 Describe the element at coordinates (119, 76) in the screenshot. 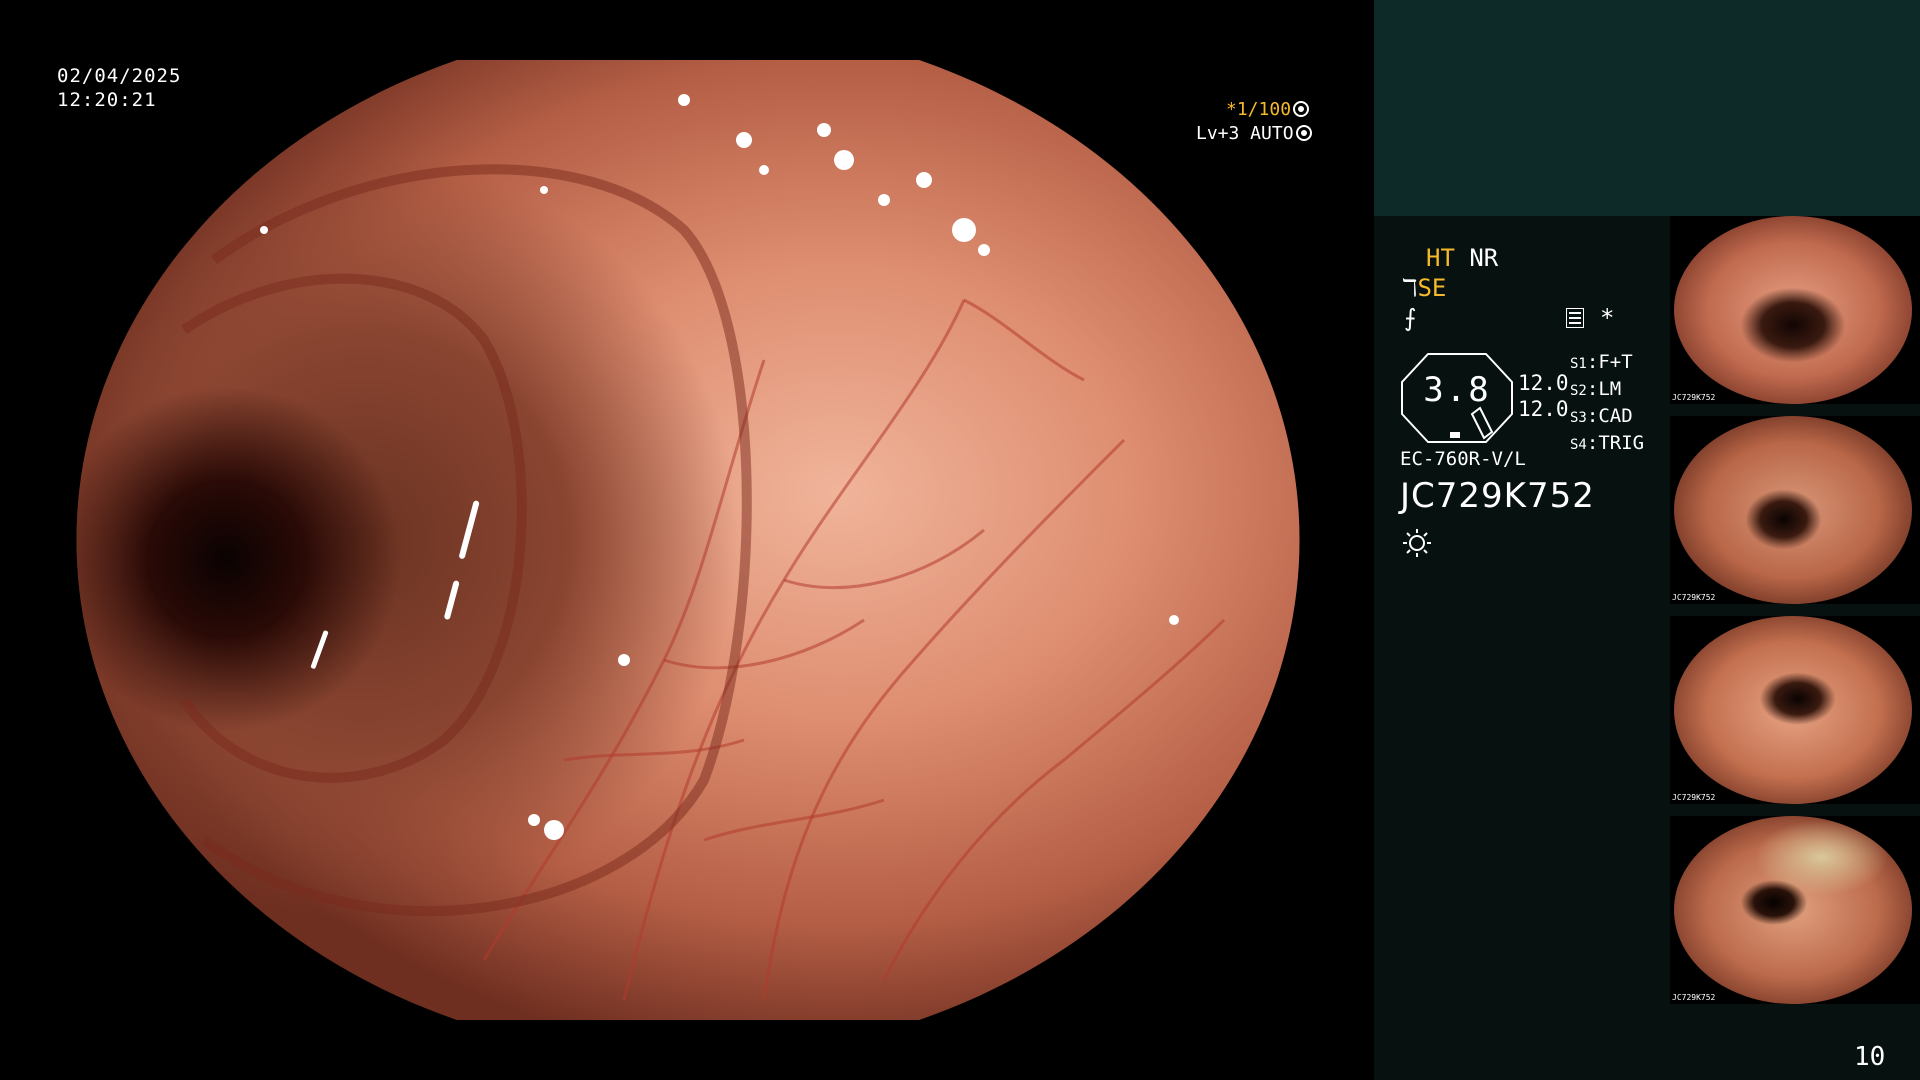

I see `date-text: 02/04/2025` at that location.